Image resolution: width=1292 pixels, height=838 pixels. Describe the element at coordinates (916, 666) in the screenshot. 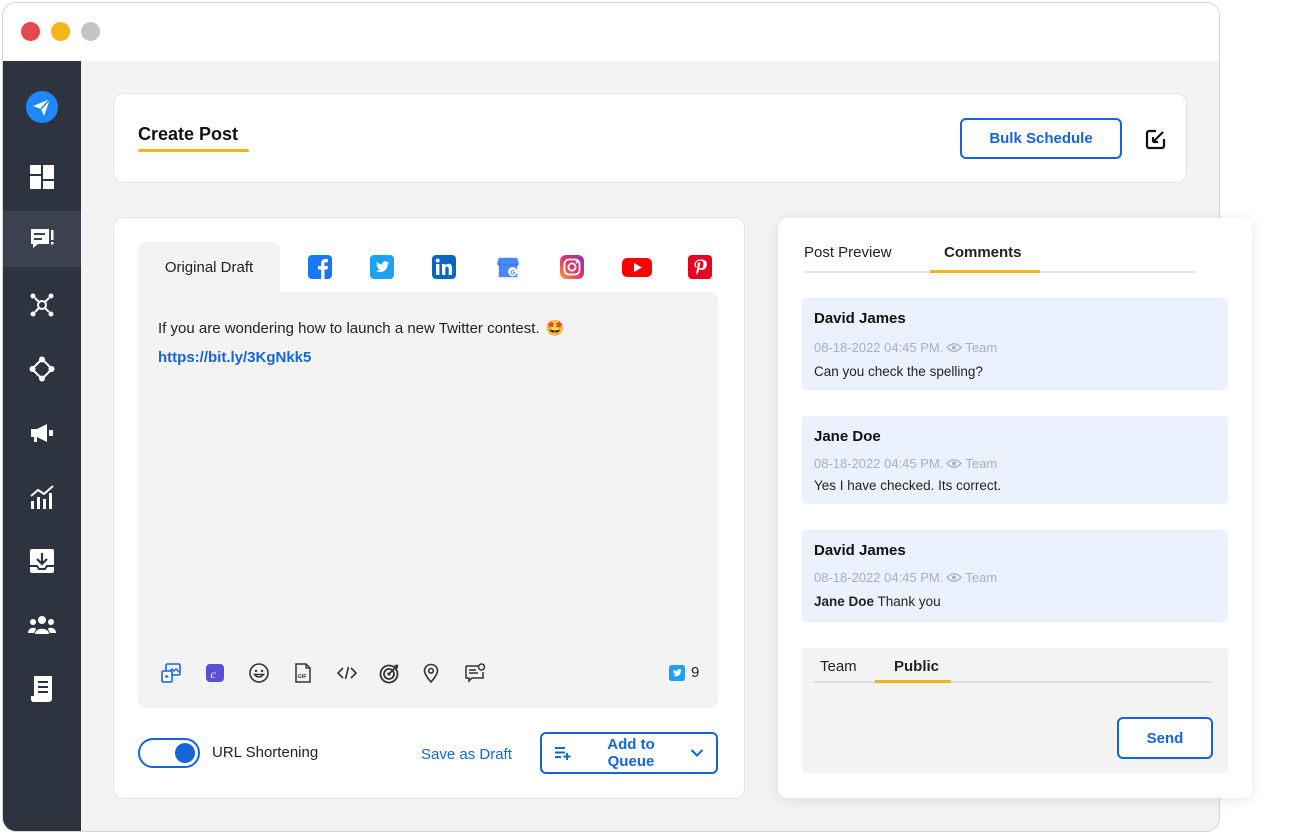

I see `tab-public: Public` at that location.